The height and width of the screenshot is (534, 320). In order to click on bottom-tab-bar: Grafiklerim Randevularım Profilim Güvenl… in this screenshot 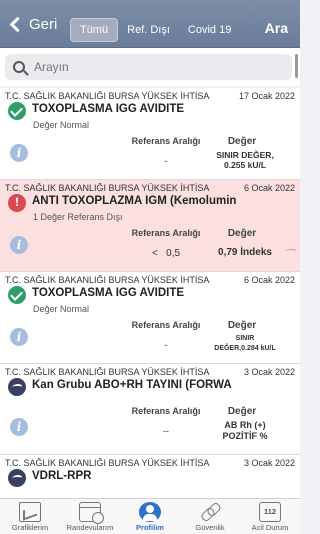, I will do `click(150, 516)`.